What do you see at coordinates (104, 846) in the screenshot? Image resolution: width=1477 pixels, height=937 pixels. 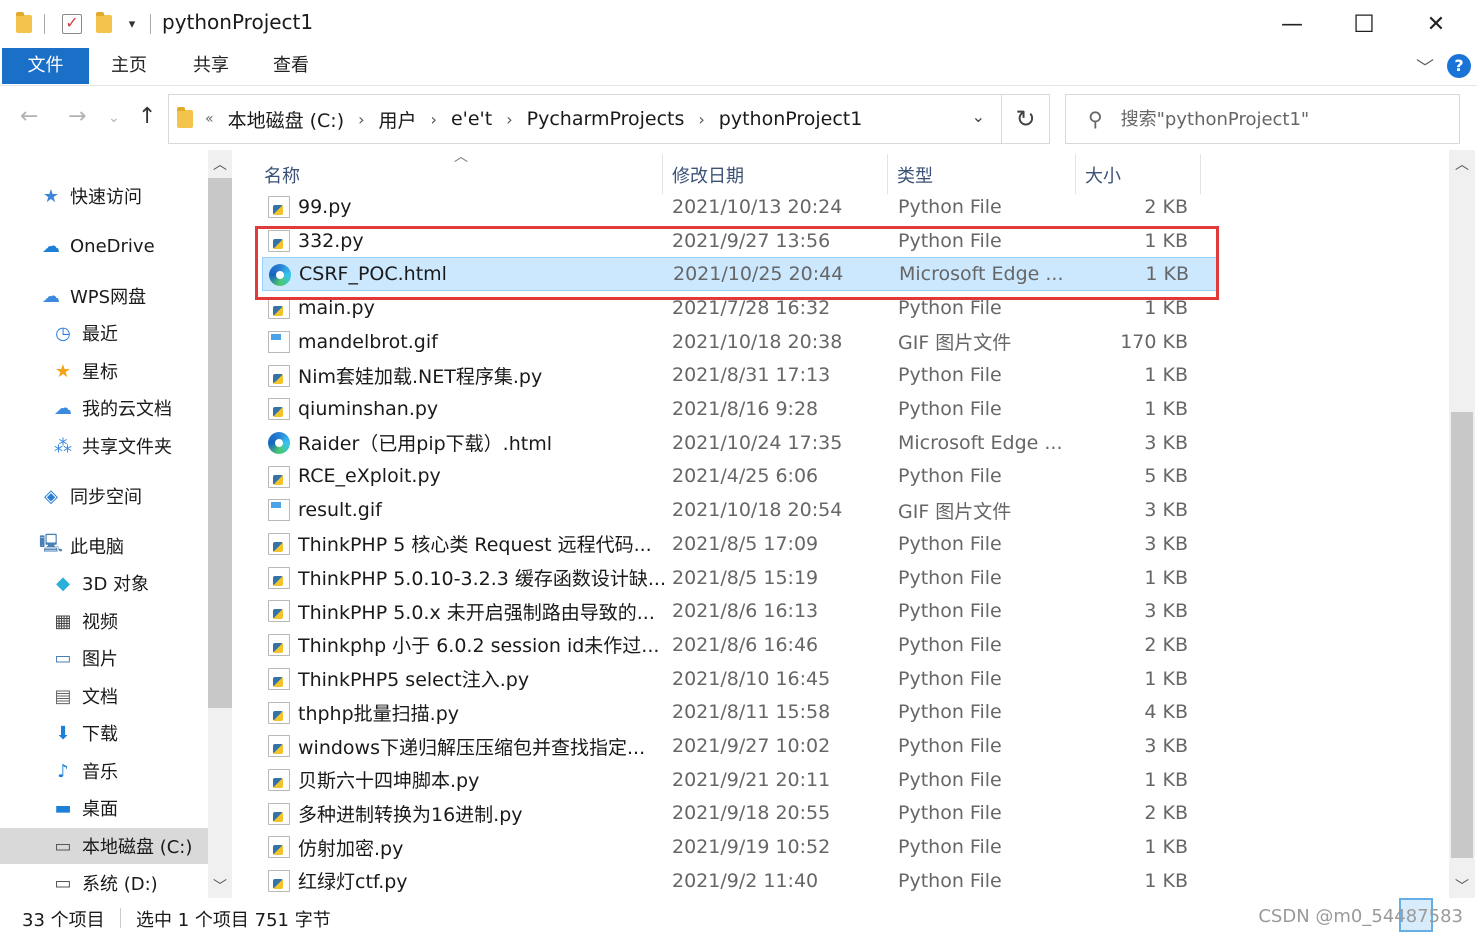 I see `sidebar-item-local-disk-c: ▭ 本地磁盘 (C:)` at bounding box center [104, 846].